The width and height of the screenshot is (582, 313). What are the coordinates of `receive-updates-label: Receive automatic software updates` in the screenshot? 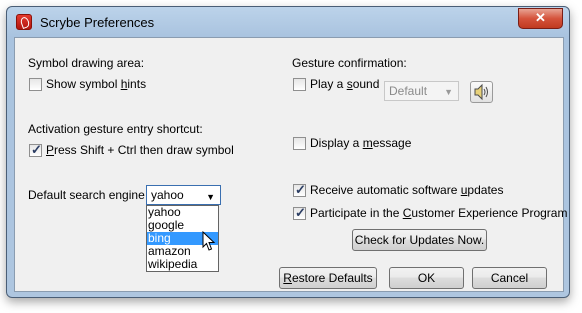 It's located at (406, 190).